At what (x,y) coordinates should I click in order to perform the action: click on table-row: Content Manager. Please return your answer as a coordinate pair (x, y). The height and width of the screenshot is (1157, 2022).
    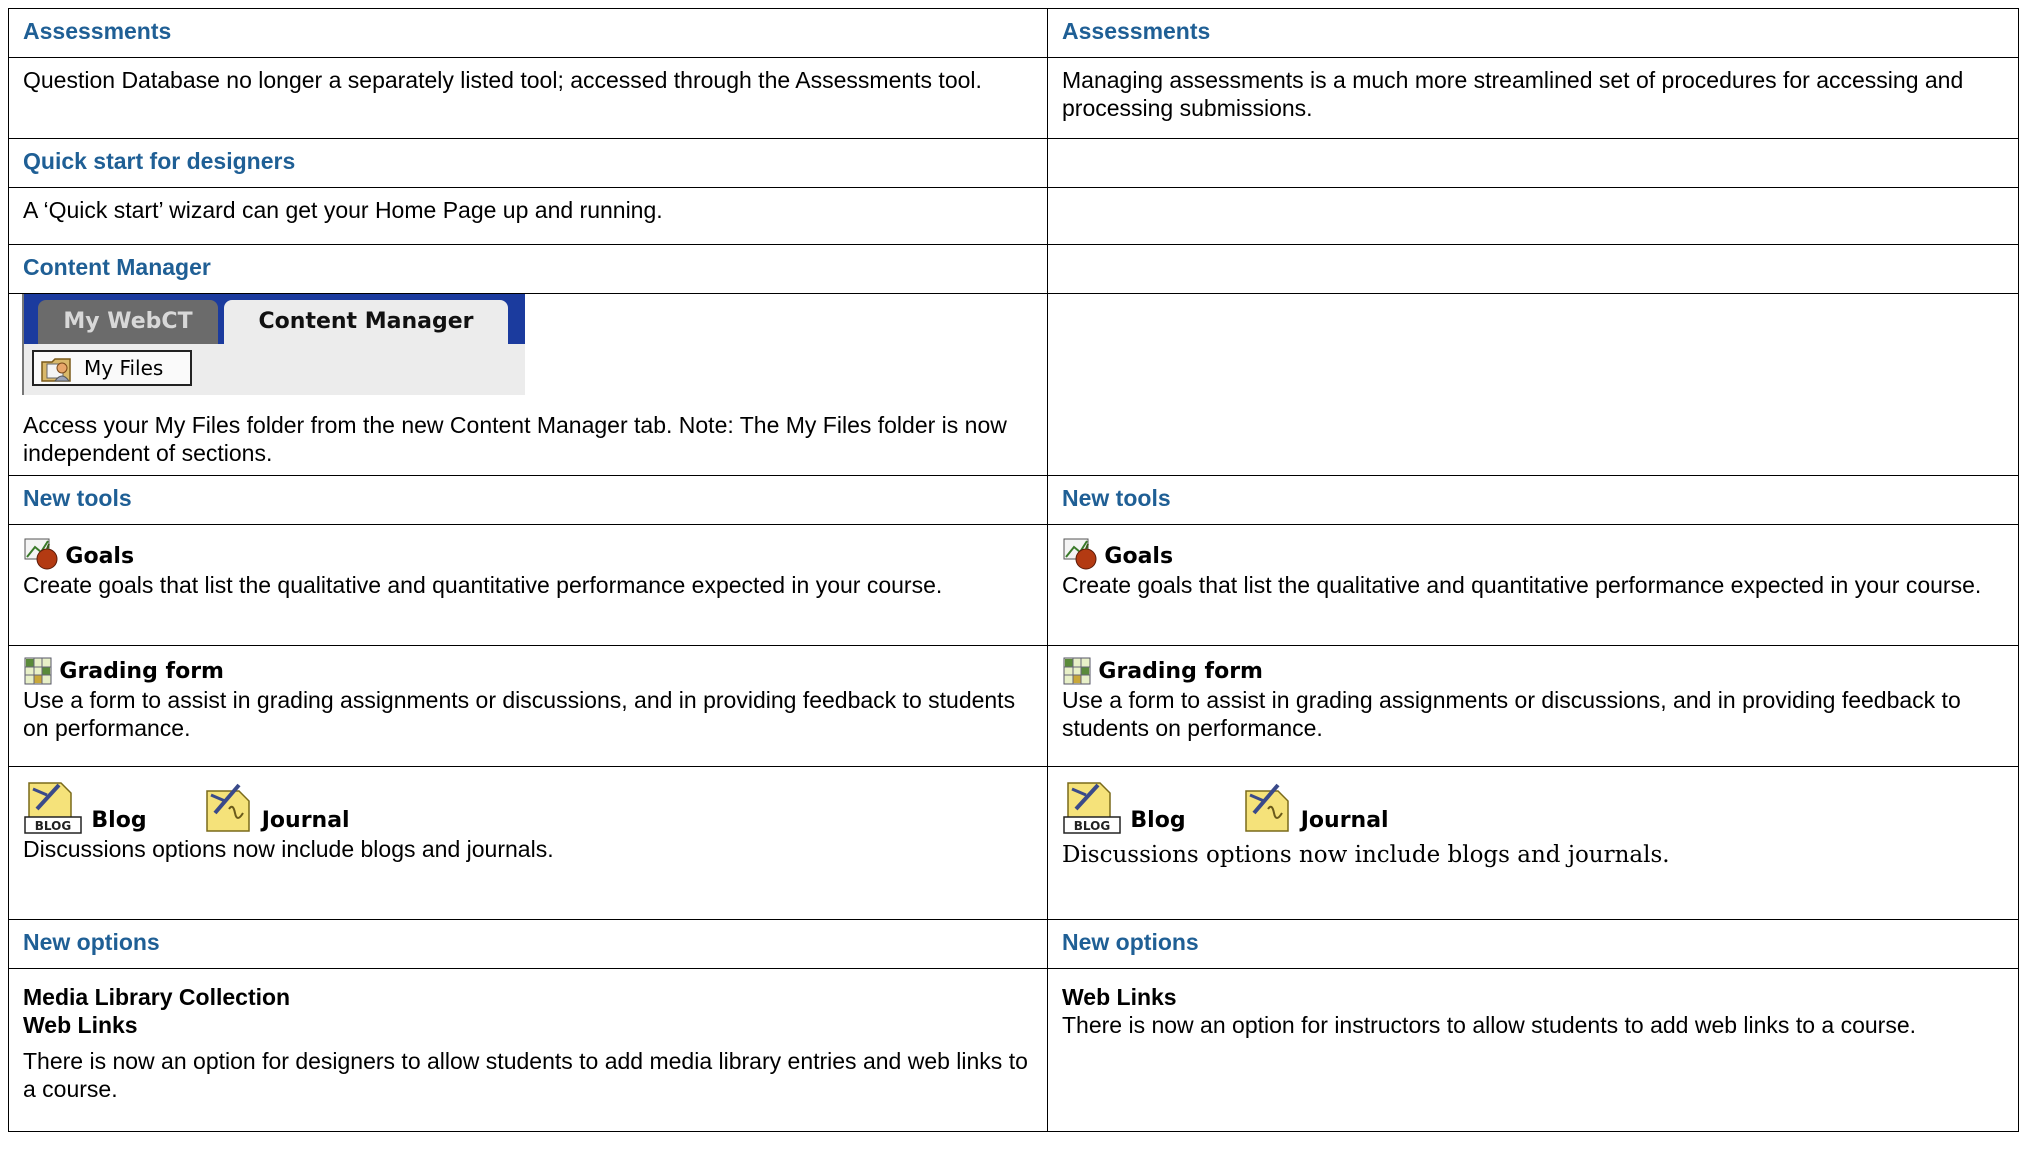
    Looking at the image, I should click on (1013, 269).